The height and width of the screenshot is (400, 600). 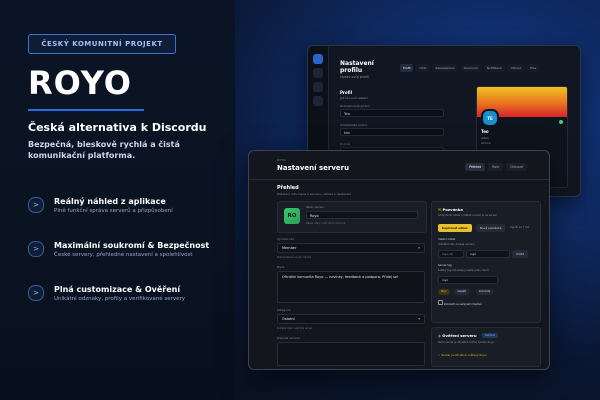 What do you see at coordinates (516, 167) in the screenshot?
I see `tab-members: Členové` at bounding box center [516, 167].